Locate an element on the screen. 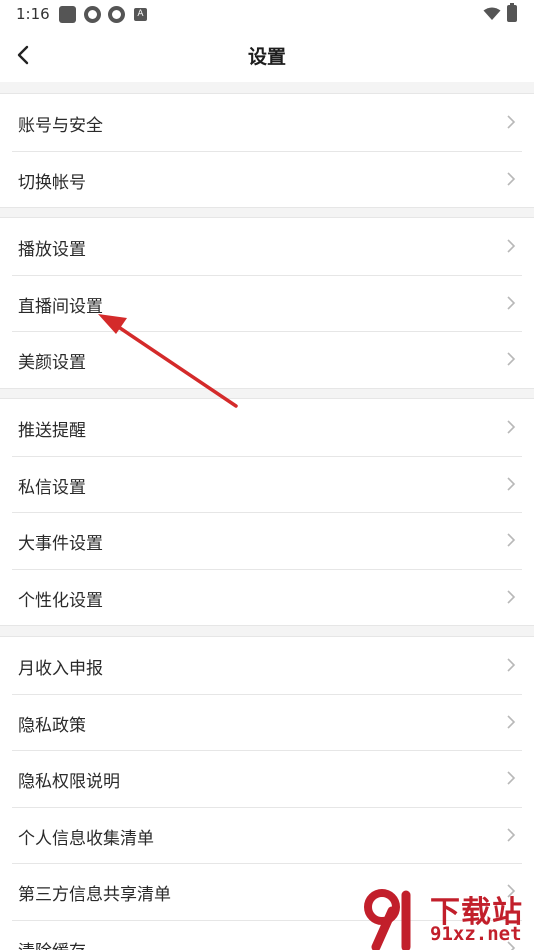  page-title: 设置 is located at coordinates (266, 57).